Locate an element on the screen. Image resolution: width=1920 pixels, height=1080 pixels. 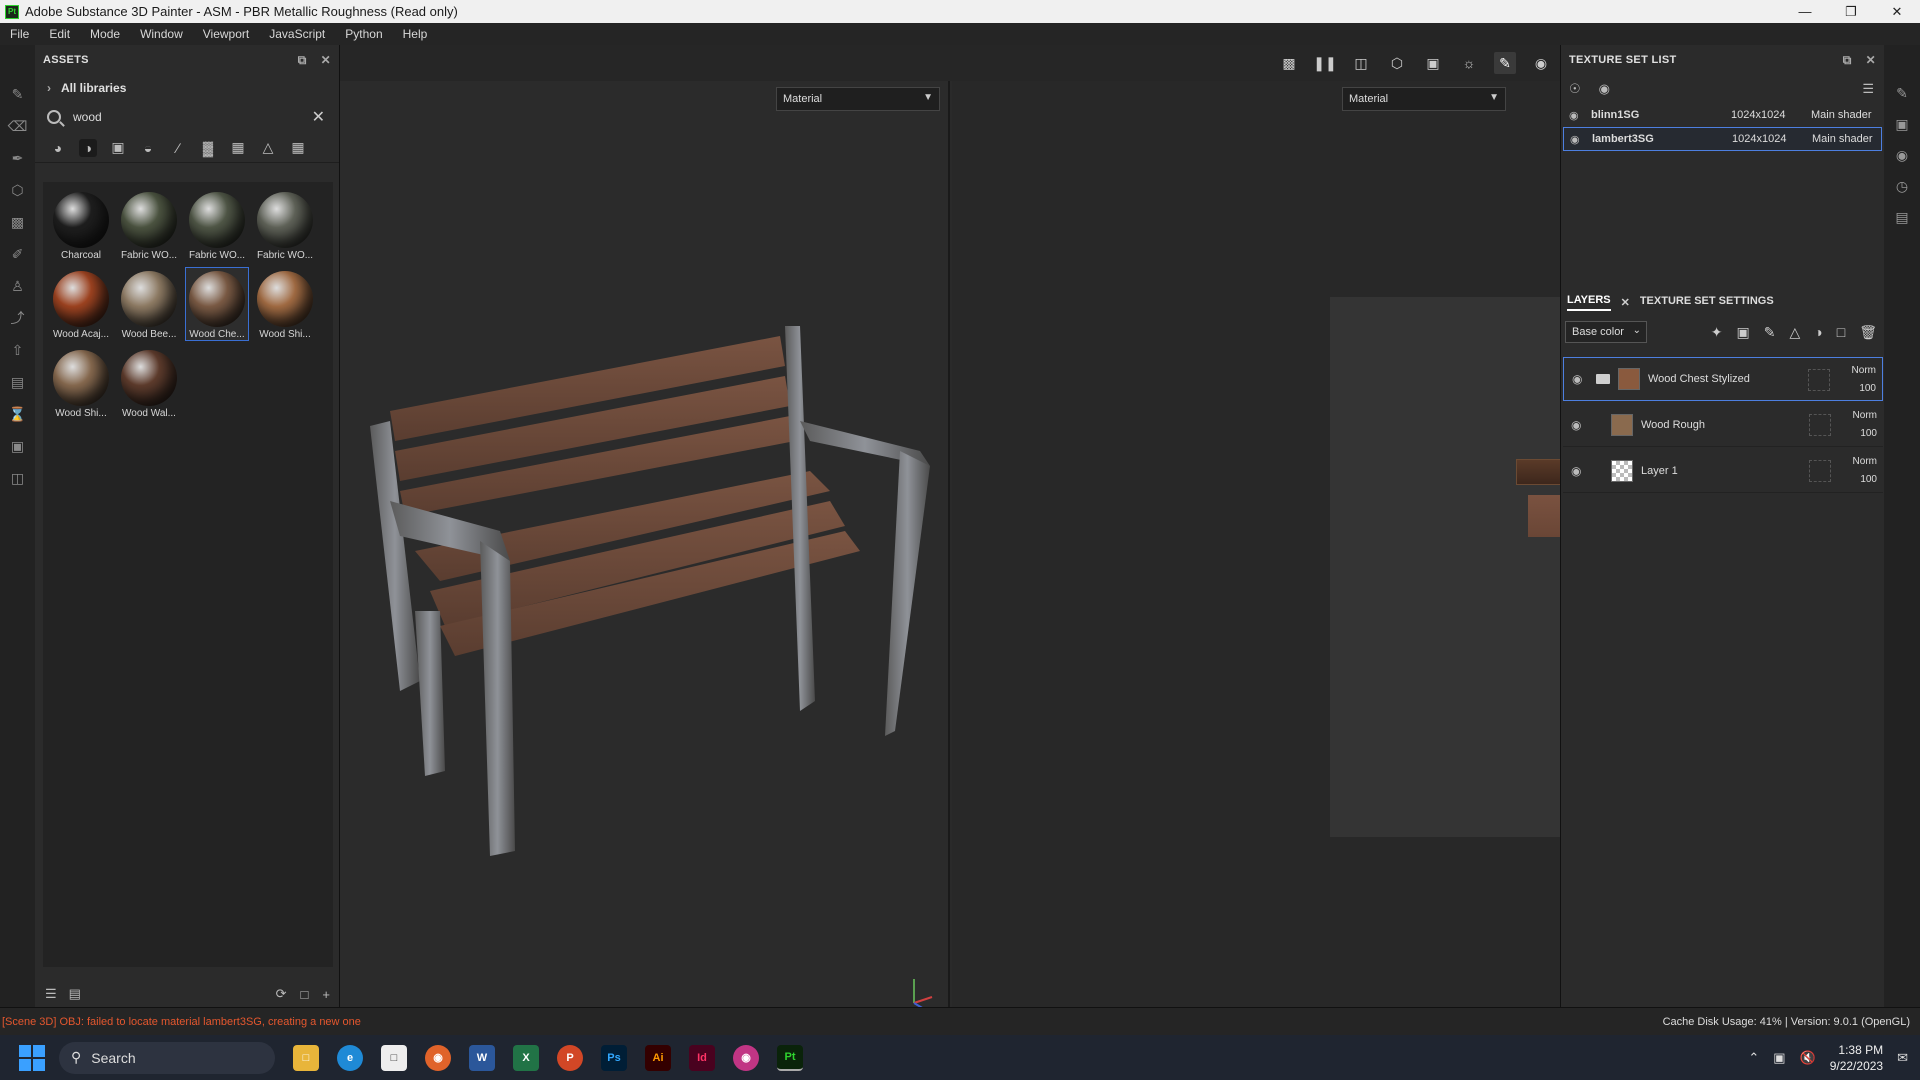
notifications-icon: ✉ is located at coordinates (1902, 1058).